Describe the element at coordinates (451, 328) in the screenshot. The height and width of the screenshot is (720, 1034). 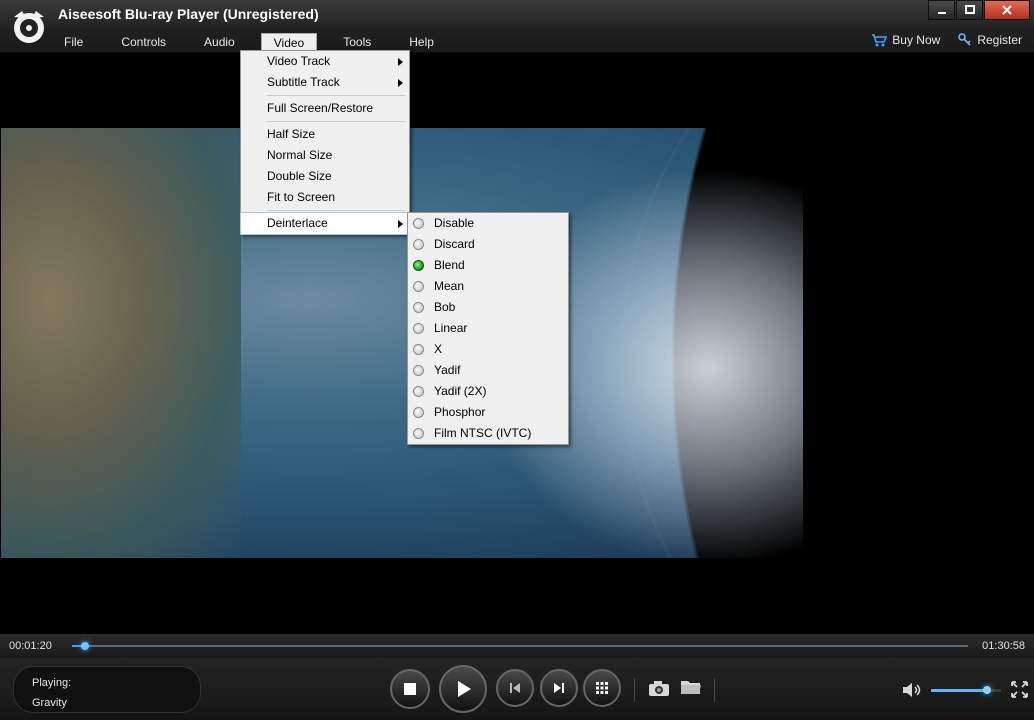
I see `option-label: Linear` at that location.